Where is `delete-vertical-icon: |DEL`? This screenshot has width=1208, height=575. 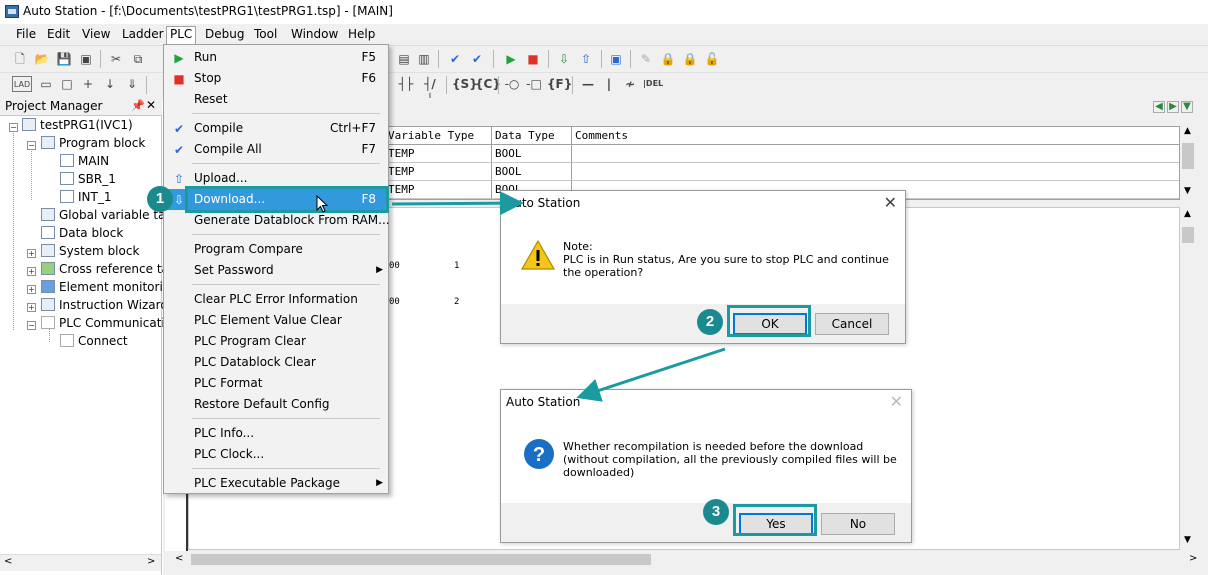 delete-vertical-icon: |DEL is located at coordinates (653, 84).